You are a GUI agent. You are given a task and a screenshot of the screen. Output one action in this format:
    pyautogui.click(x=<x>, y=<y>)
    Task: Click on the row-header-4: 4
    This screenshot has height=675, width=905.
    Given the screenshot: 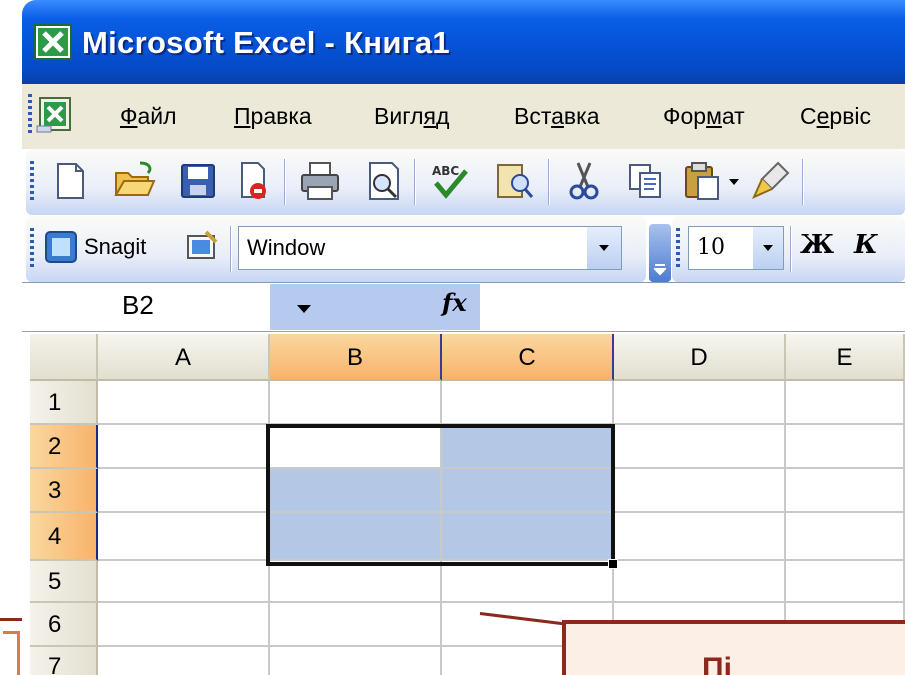 What is the action you would take?
    pyautogui.click(x=64, y=537)
    